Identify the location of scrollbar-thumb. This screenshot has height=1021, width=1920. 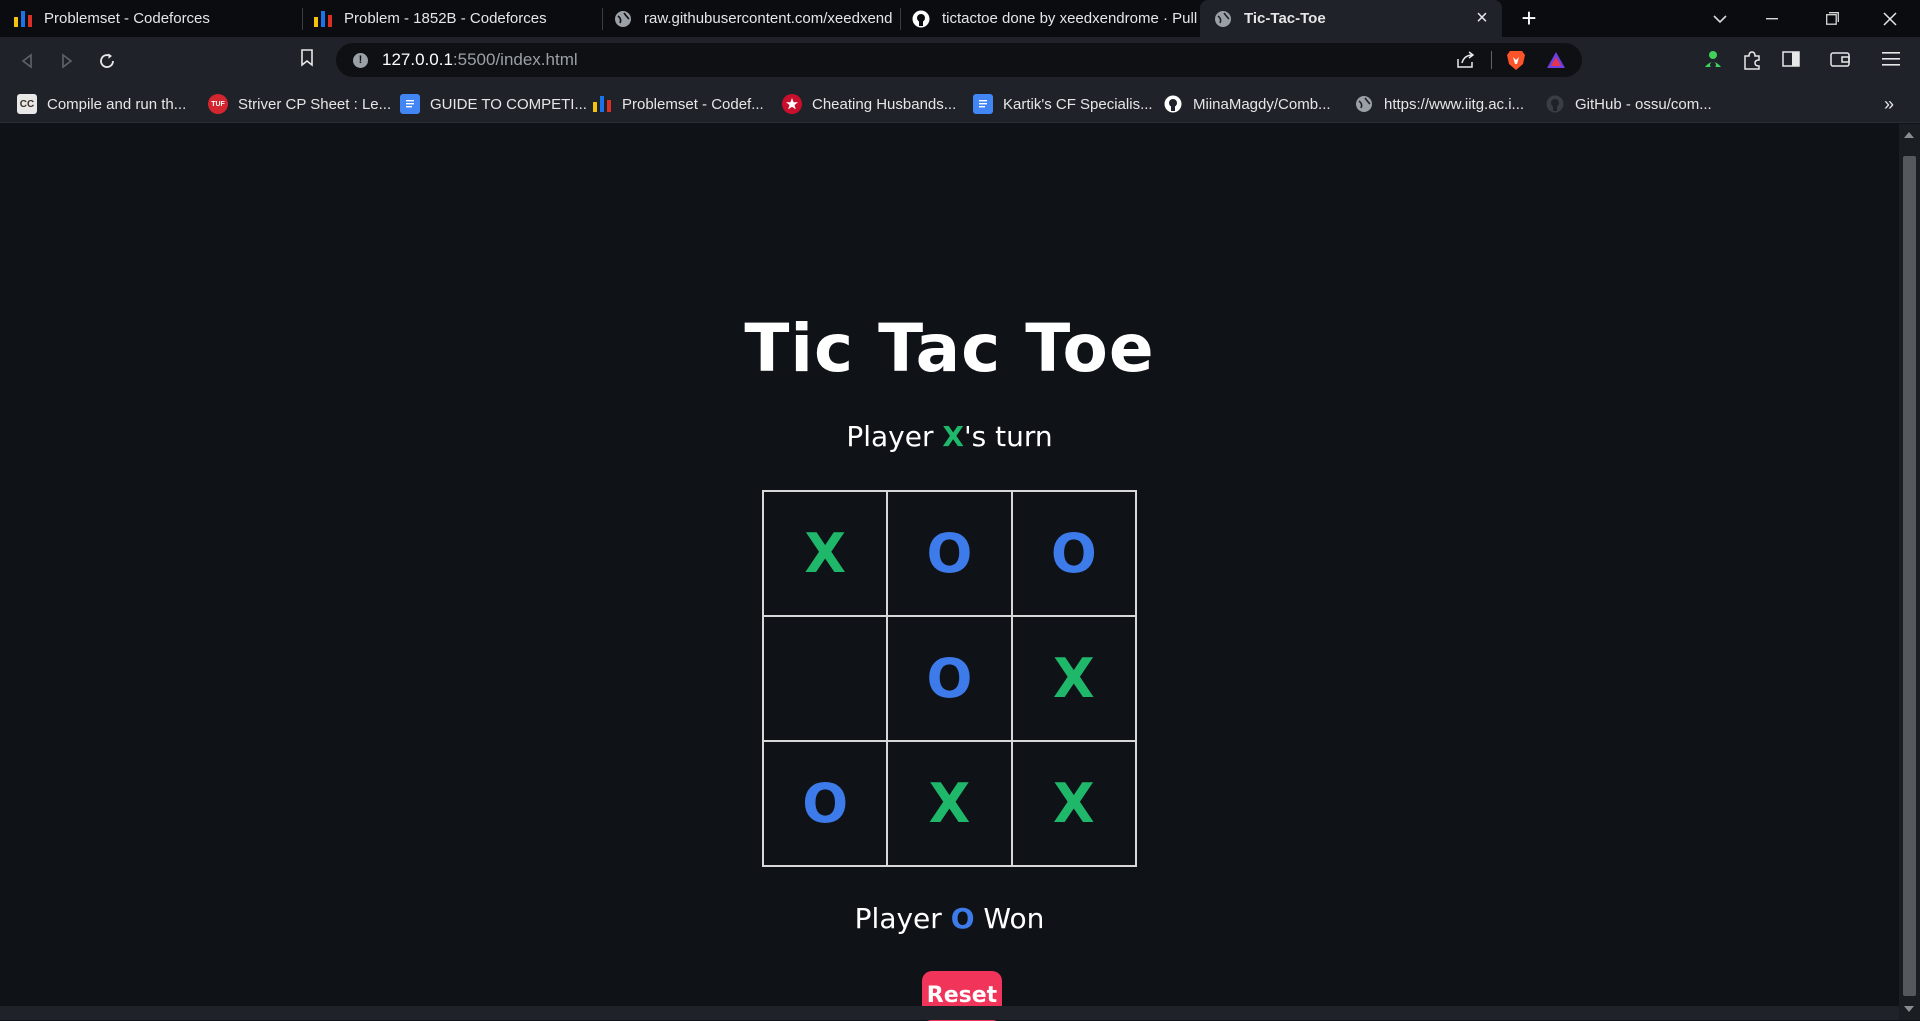
(1909, 576).